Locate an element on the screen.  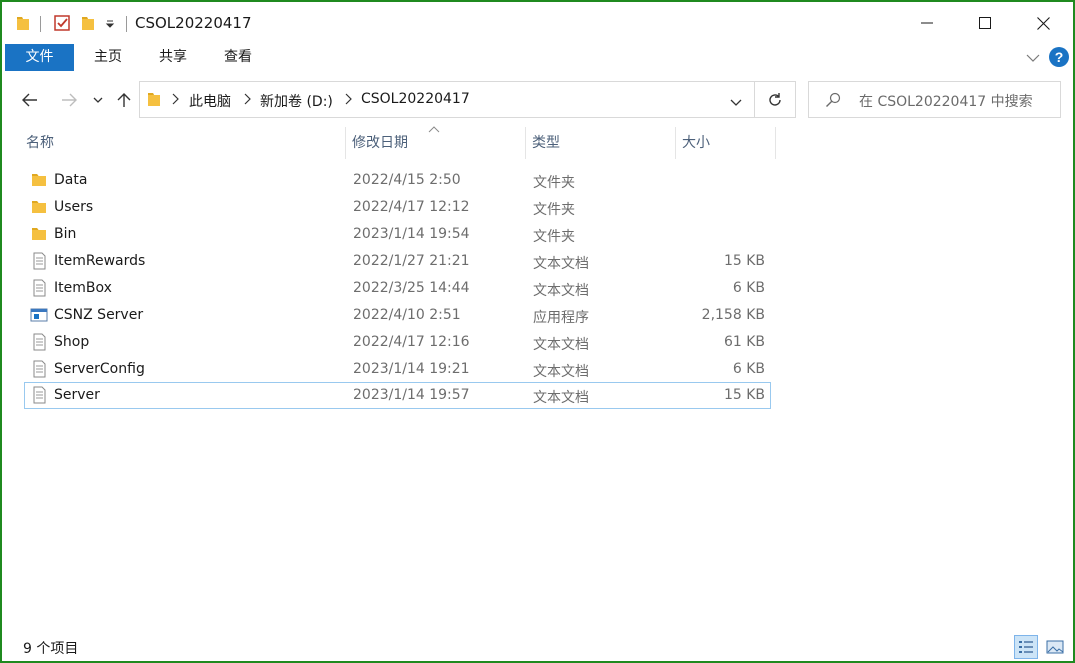
search-icon is located at coordinates (833, 102).